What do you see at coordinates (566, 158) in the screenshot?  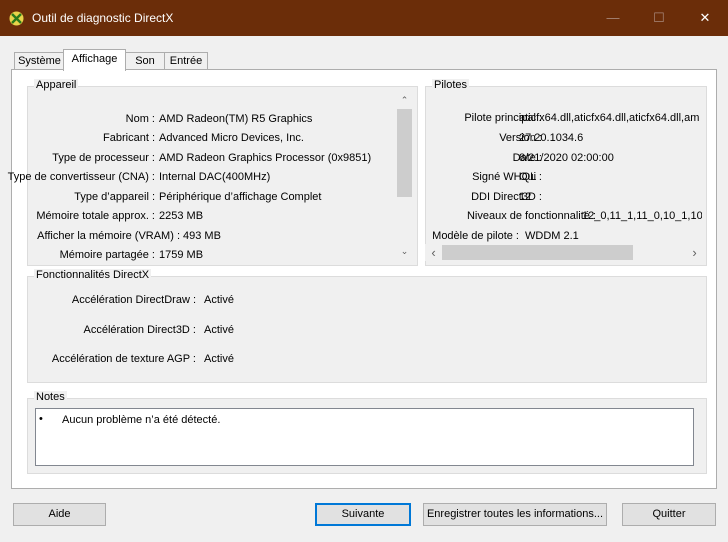 I see `driver-date-value: 8/21/2020 02:00:00` at bounding box center [566, 158].